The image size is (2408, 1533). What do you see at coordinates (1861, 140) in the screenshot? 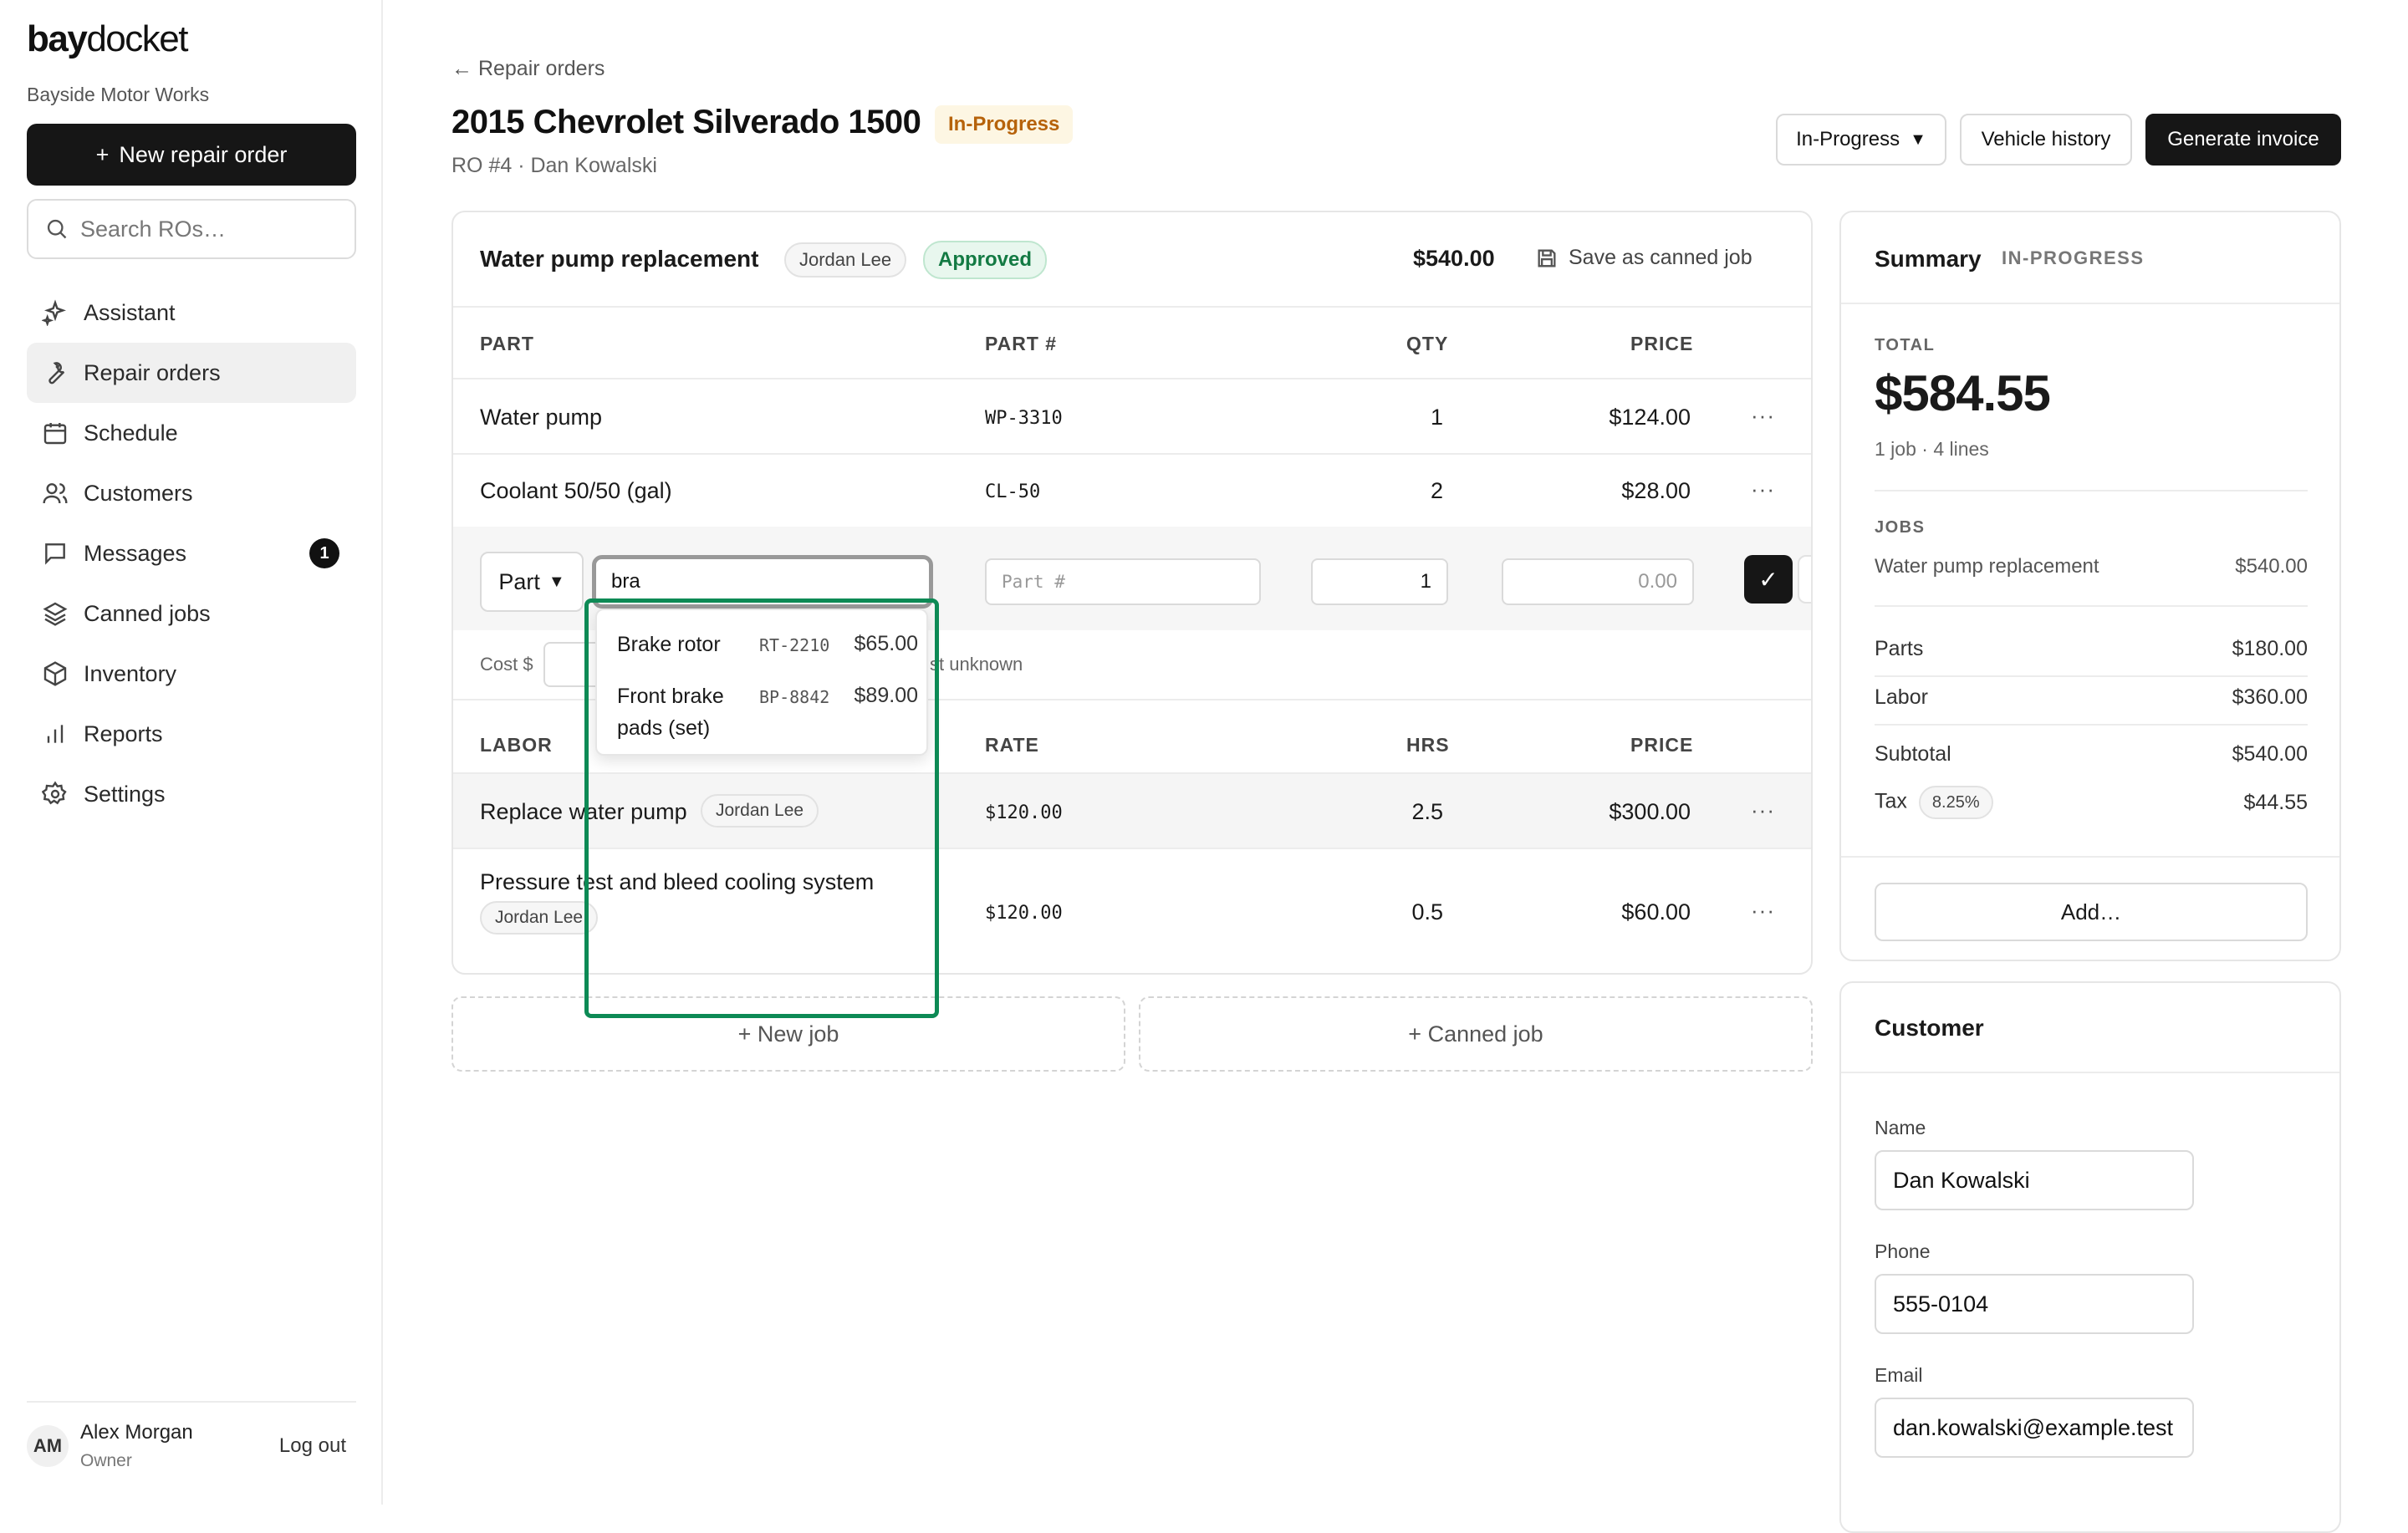
I see `status-select: In-Progress ▼` at bounding box center [1861, 140].